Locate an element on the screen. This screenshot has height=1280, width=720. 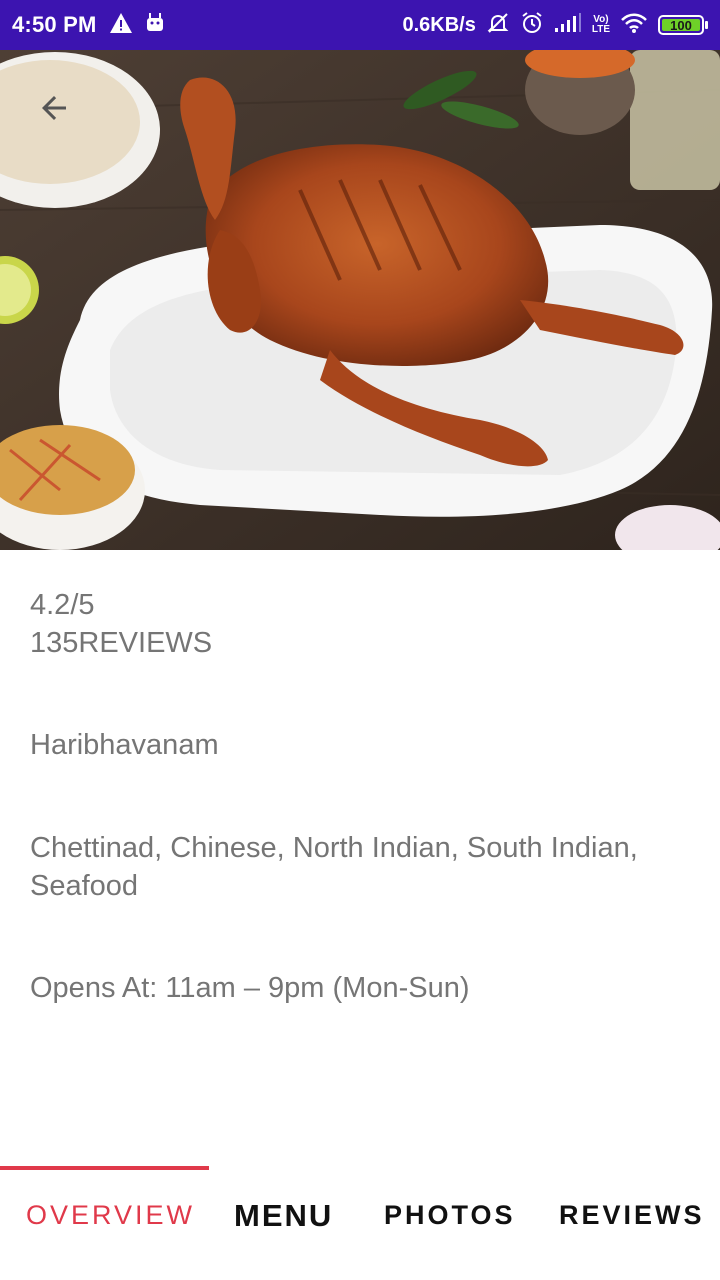
rating-text: 4.2/5 is located at coordinates (62, 605).